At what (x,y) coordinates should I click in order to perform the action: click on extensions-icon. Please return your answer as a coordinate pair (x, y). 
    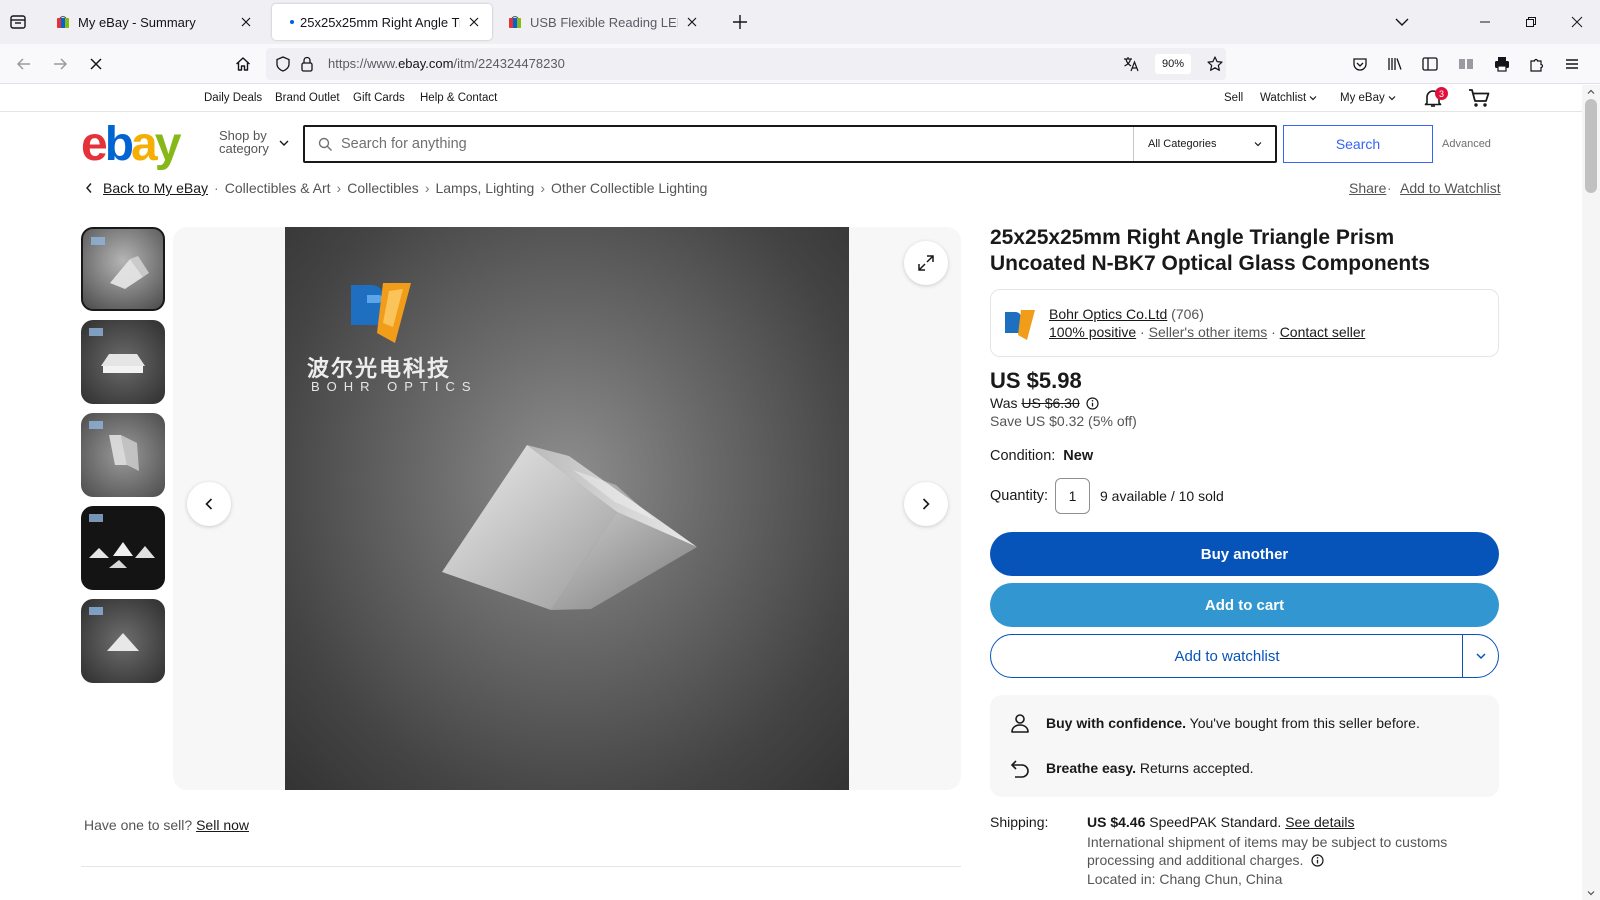
    Looking at the image, I should click on (1537, 64).